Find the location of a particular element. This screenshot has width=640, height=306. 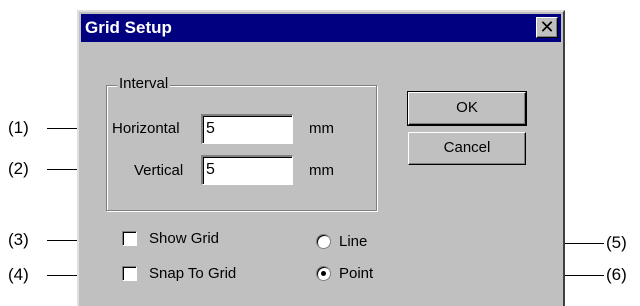

point-radio is located at coordinates (323, 273).